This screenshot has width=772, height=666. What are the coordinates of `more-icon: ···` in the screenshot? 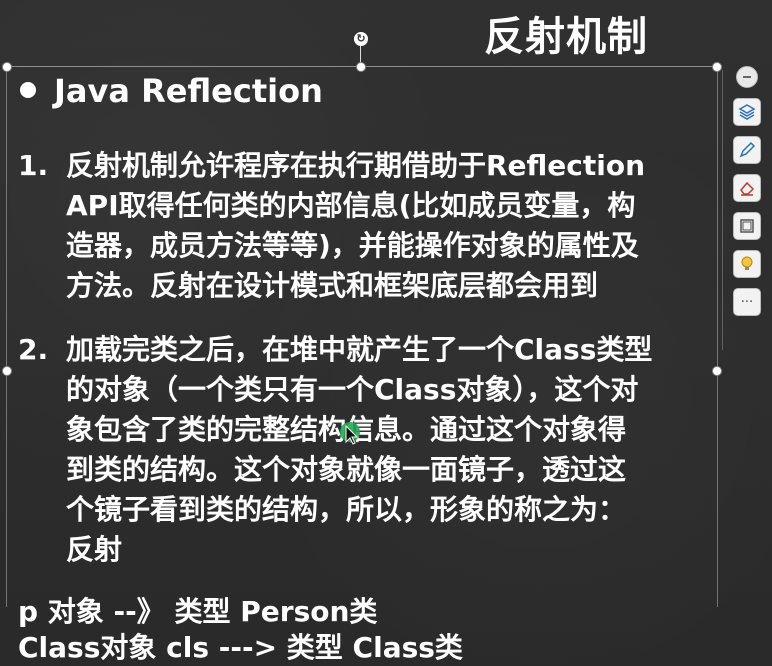 It's located at (747, 302).